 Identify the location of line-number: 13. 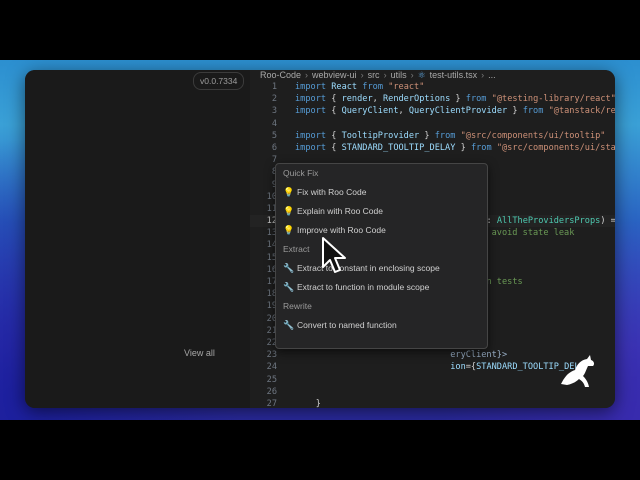
(271, 233).